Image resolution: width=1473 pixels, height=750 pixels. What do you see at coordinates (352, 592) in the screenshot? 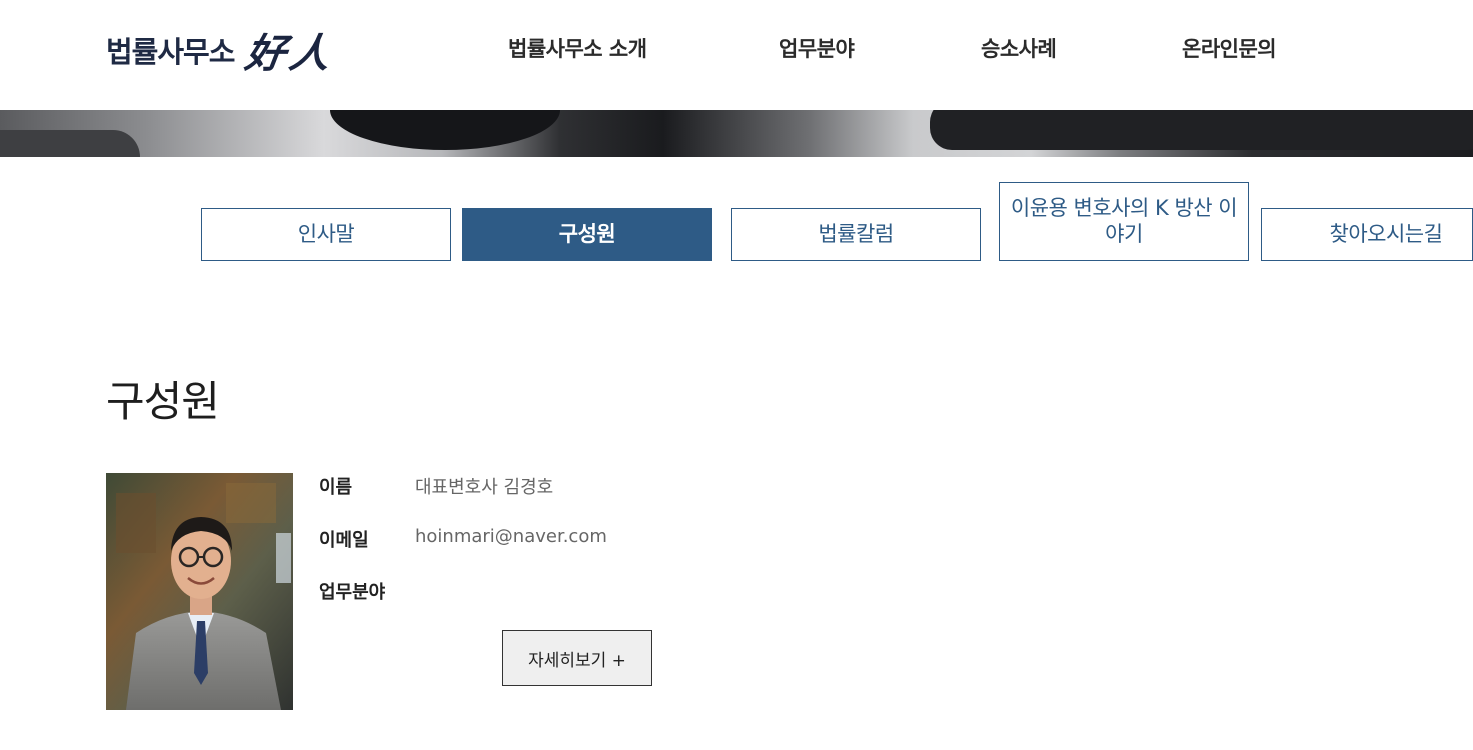
I see `practice-area-label: 업무분야` at bounding box center [352, 592].